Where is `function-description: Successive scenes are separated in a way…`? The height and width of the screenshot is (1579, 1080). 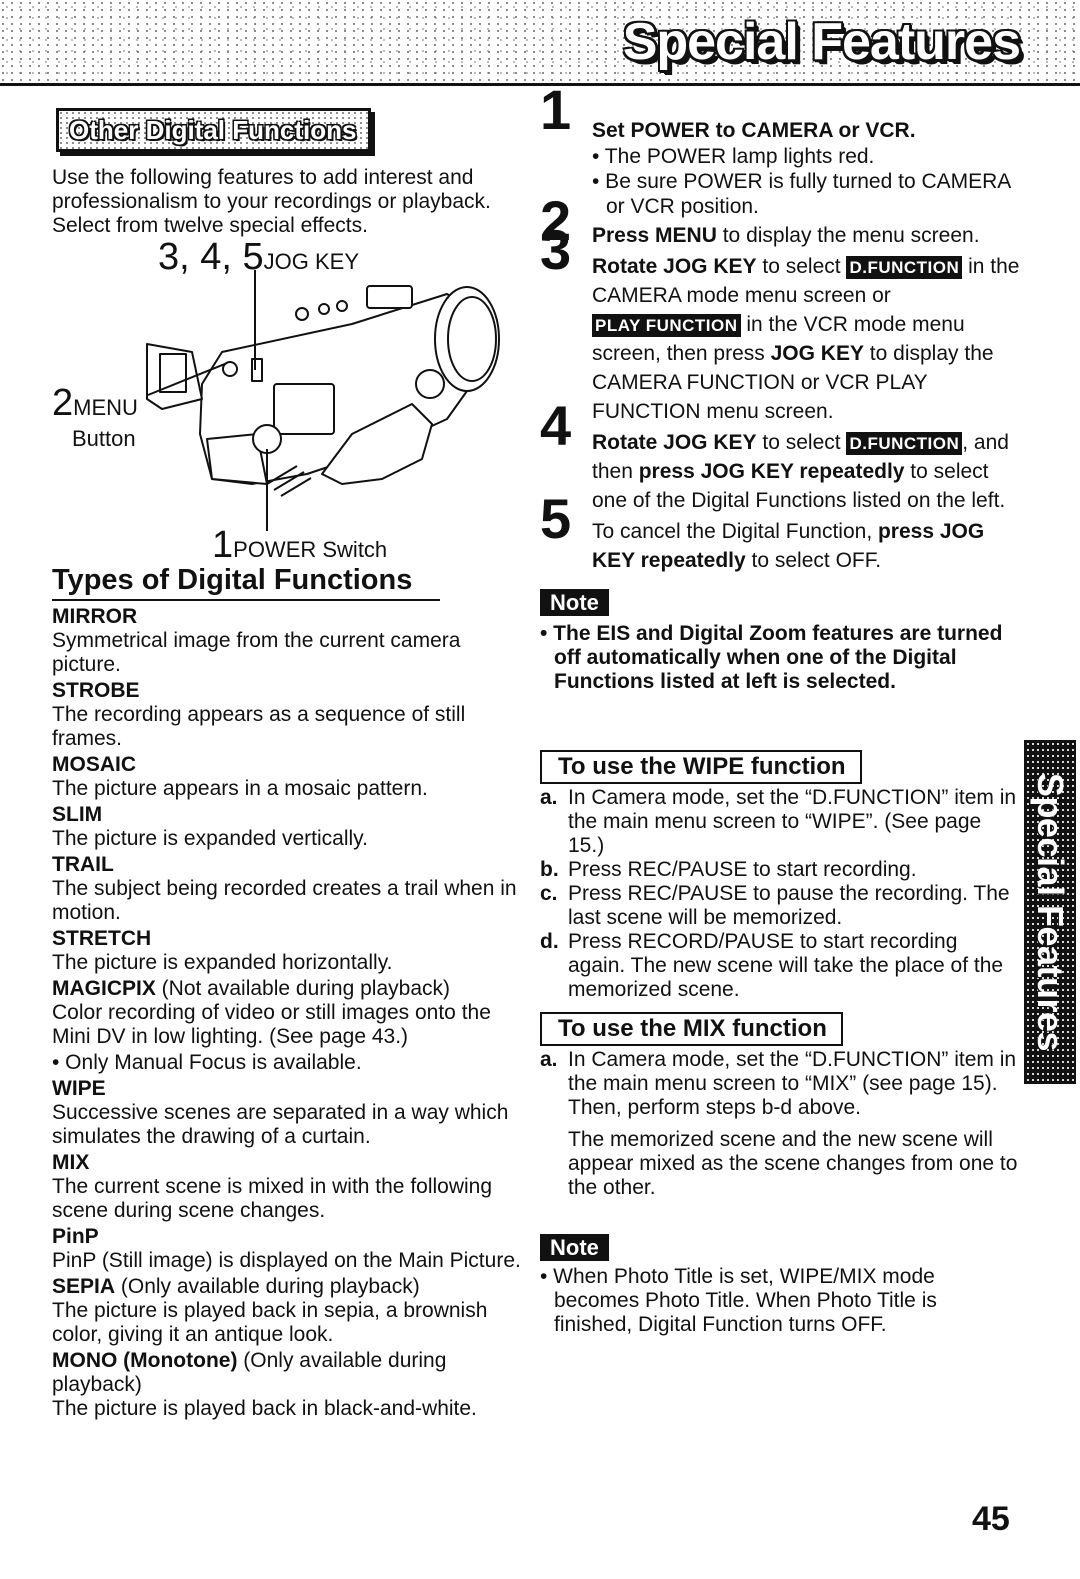 function-description: Successive scenes are separated in a way… is located at coordinates (280, 1124).